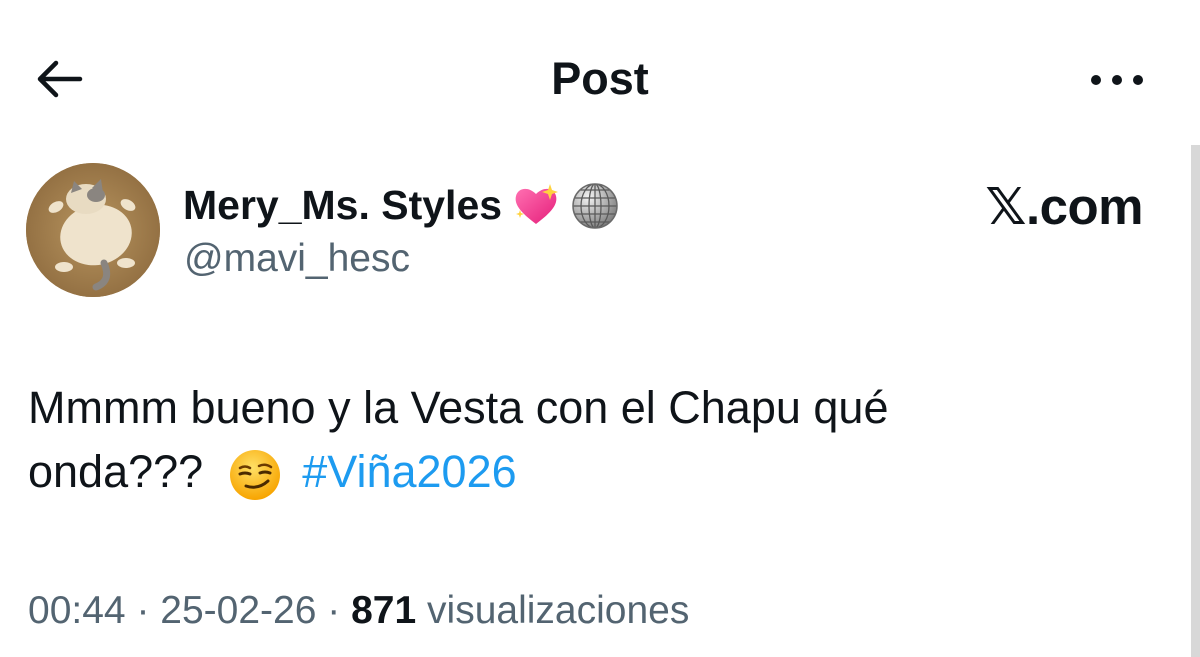 This screenshot has width=1200, height=657. I want to click on avatar, so click(93, 230).